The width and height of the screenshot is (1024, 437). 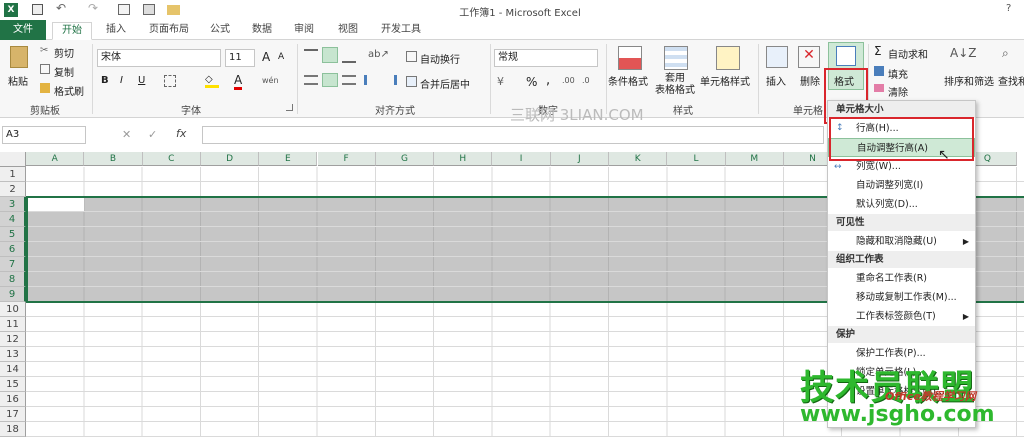 What do you see at coordinates (348, 31) in the screenshot?
I see `tab-view: 视图` at bounding box center [348, 31].